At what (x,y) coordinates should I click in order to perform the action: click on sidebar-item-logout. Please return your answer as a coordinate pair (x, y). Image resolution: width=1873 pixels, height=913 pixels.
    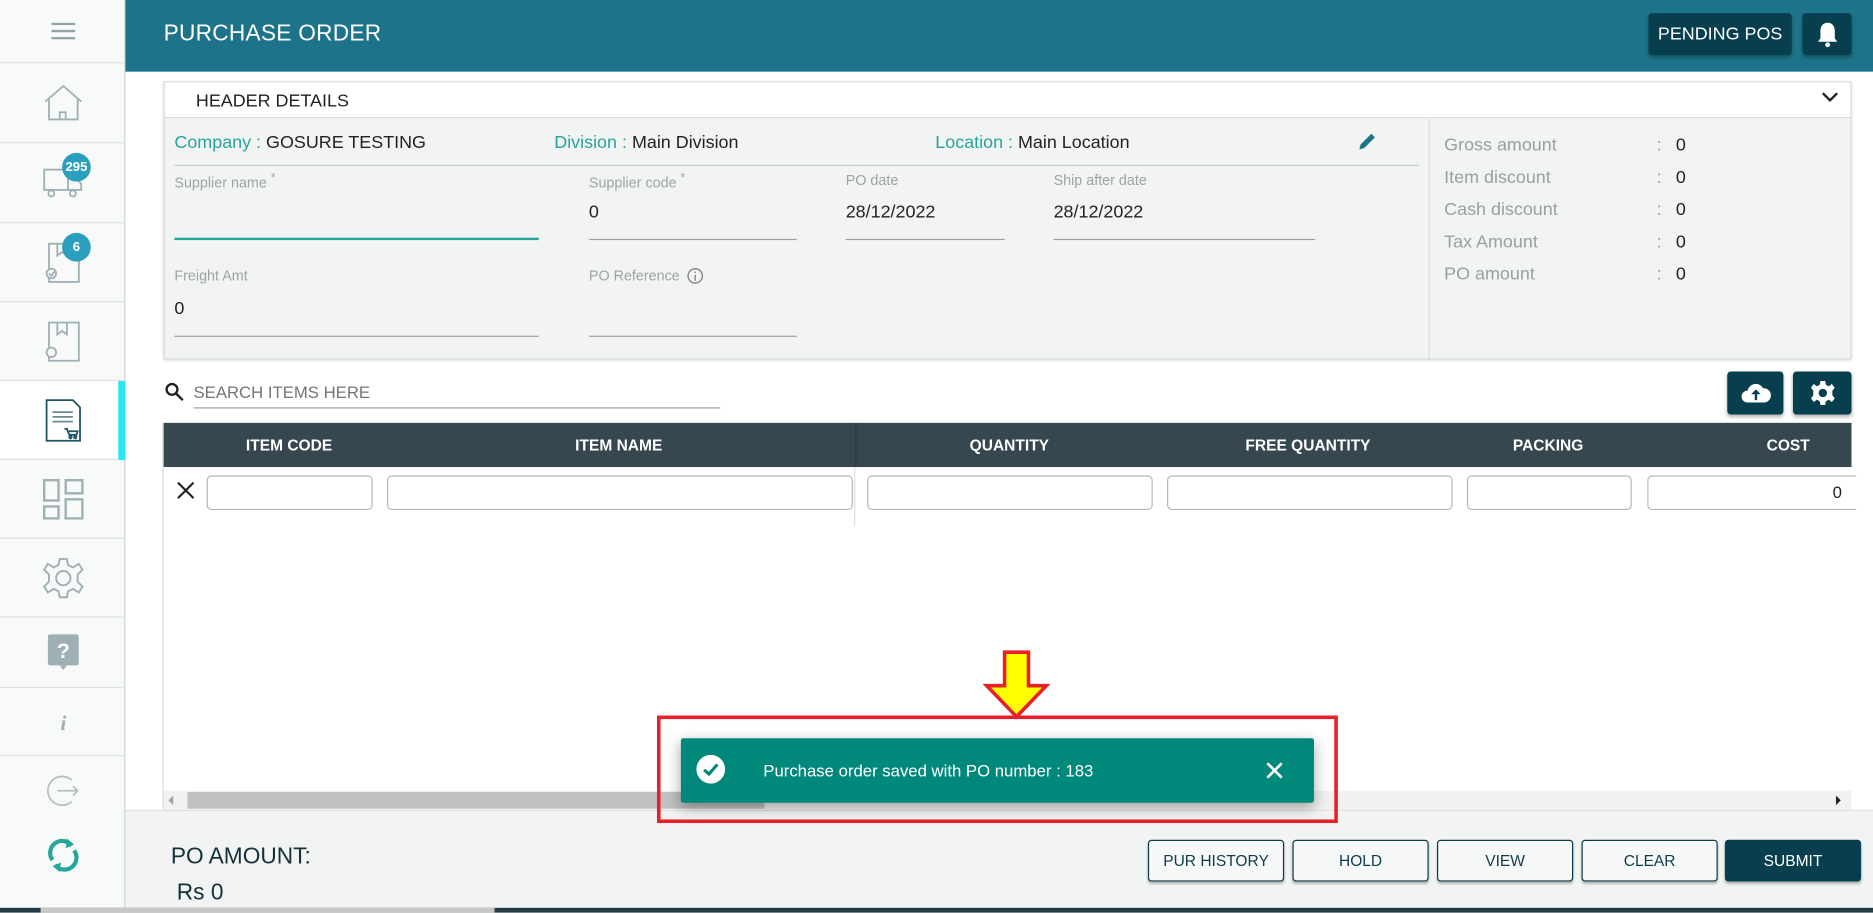
    Looking at the image, I should click on (62, 790).